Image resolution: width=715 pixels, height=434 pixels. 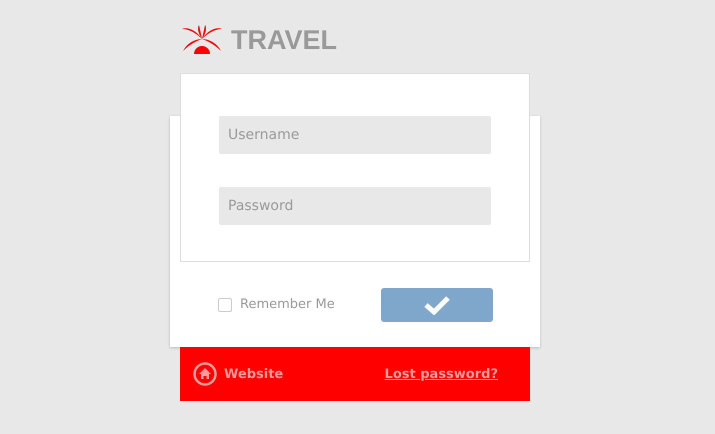 I want to click on remember-checkbox, so click(x=225, y=305).